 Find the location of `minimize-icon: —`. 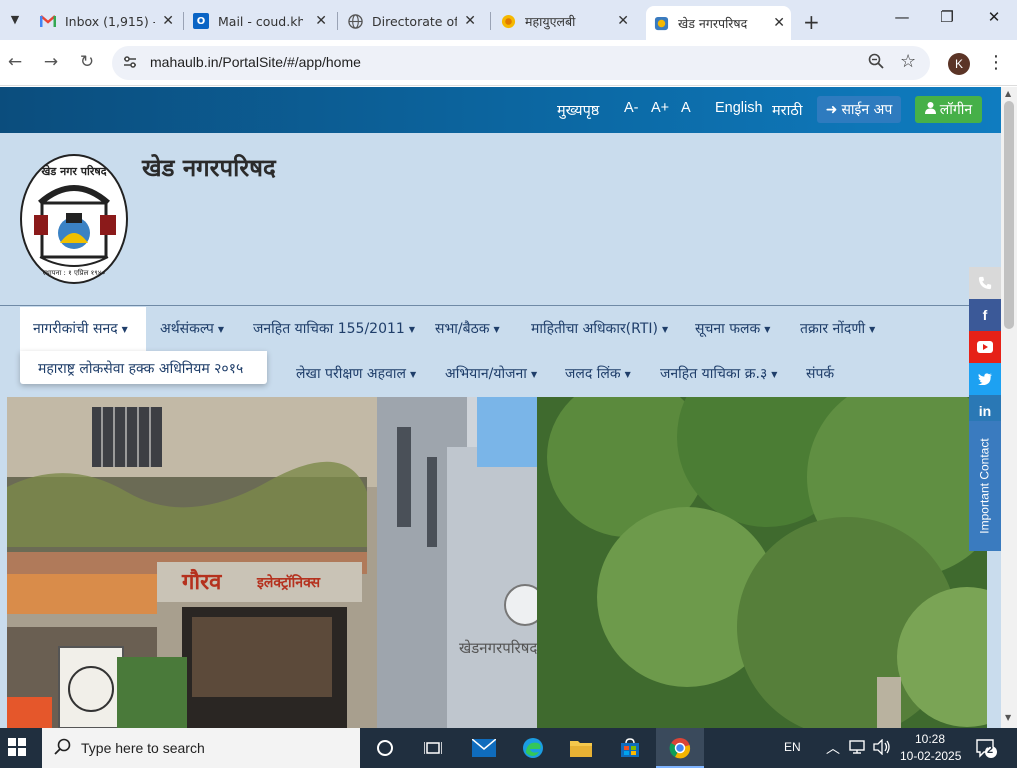

minimize-icon: — is located at coordinates (902, 17).